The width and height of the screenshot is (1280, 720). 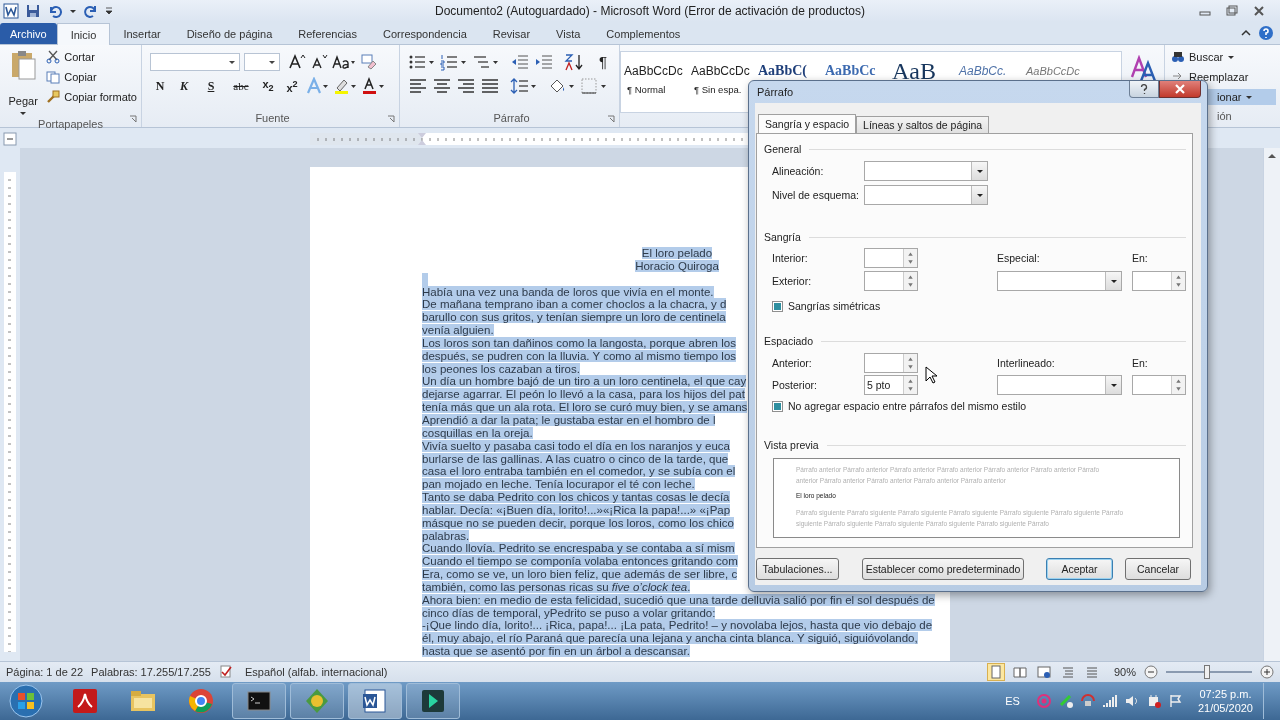 What do you see at coordinates (798, 171) in the screenshot?
I see `field-label: Alineación:` at bounding box center [798, 171].